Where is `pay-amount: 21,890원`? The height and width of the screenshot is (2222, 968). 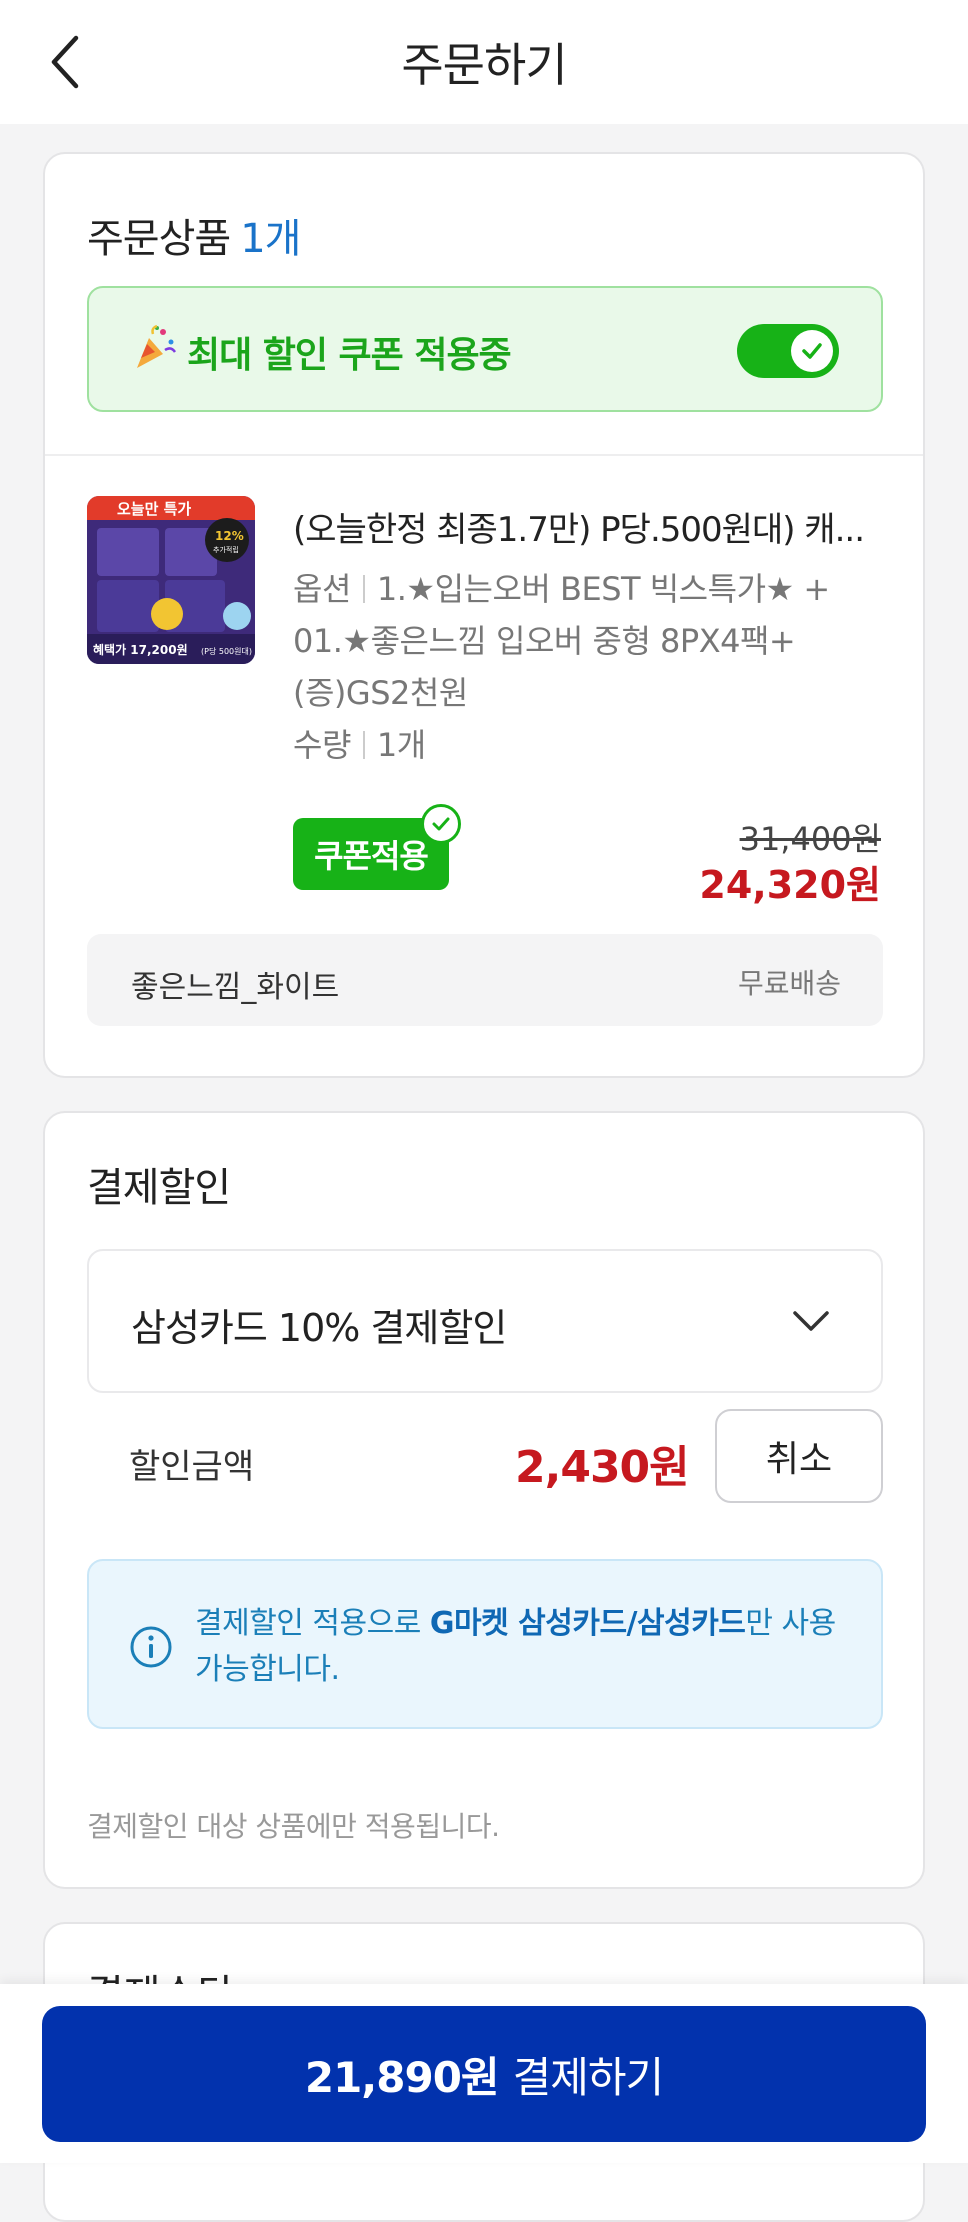
pay-amount: 21,890원 is located at coordinates (402, 2077).